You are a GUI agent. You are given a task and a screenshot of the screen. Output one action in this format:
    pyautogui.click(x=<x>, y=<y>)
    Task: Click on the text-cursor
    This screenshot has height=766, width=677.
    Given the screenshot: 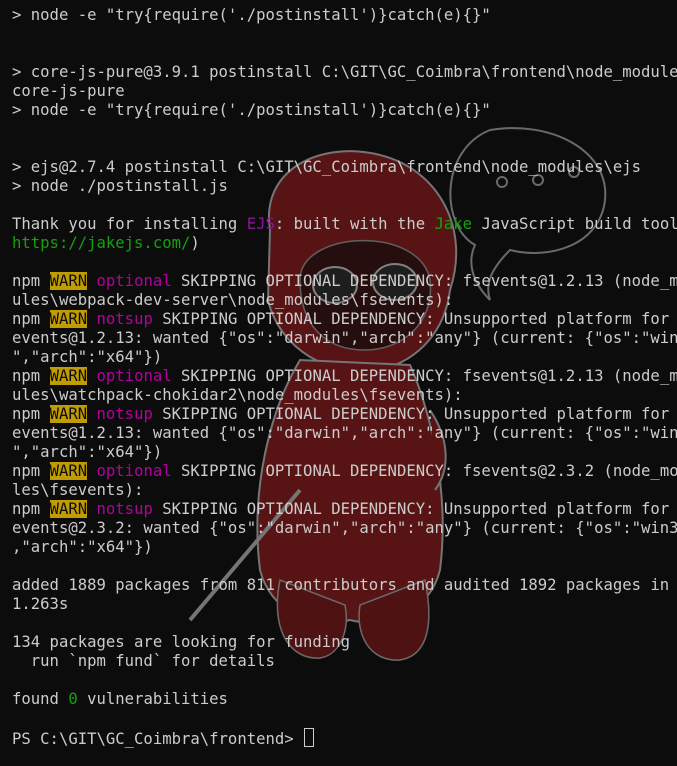 What is the action you would take?
    pyautogui.click(x=309, y=737)
    